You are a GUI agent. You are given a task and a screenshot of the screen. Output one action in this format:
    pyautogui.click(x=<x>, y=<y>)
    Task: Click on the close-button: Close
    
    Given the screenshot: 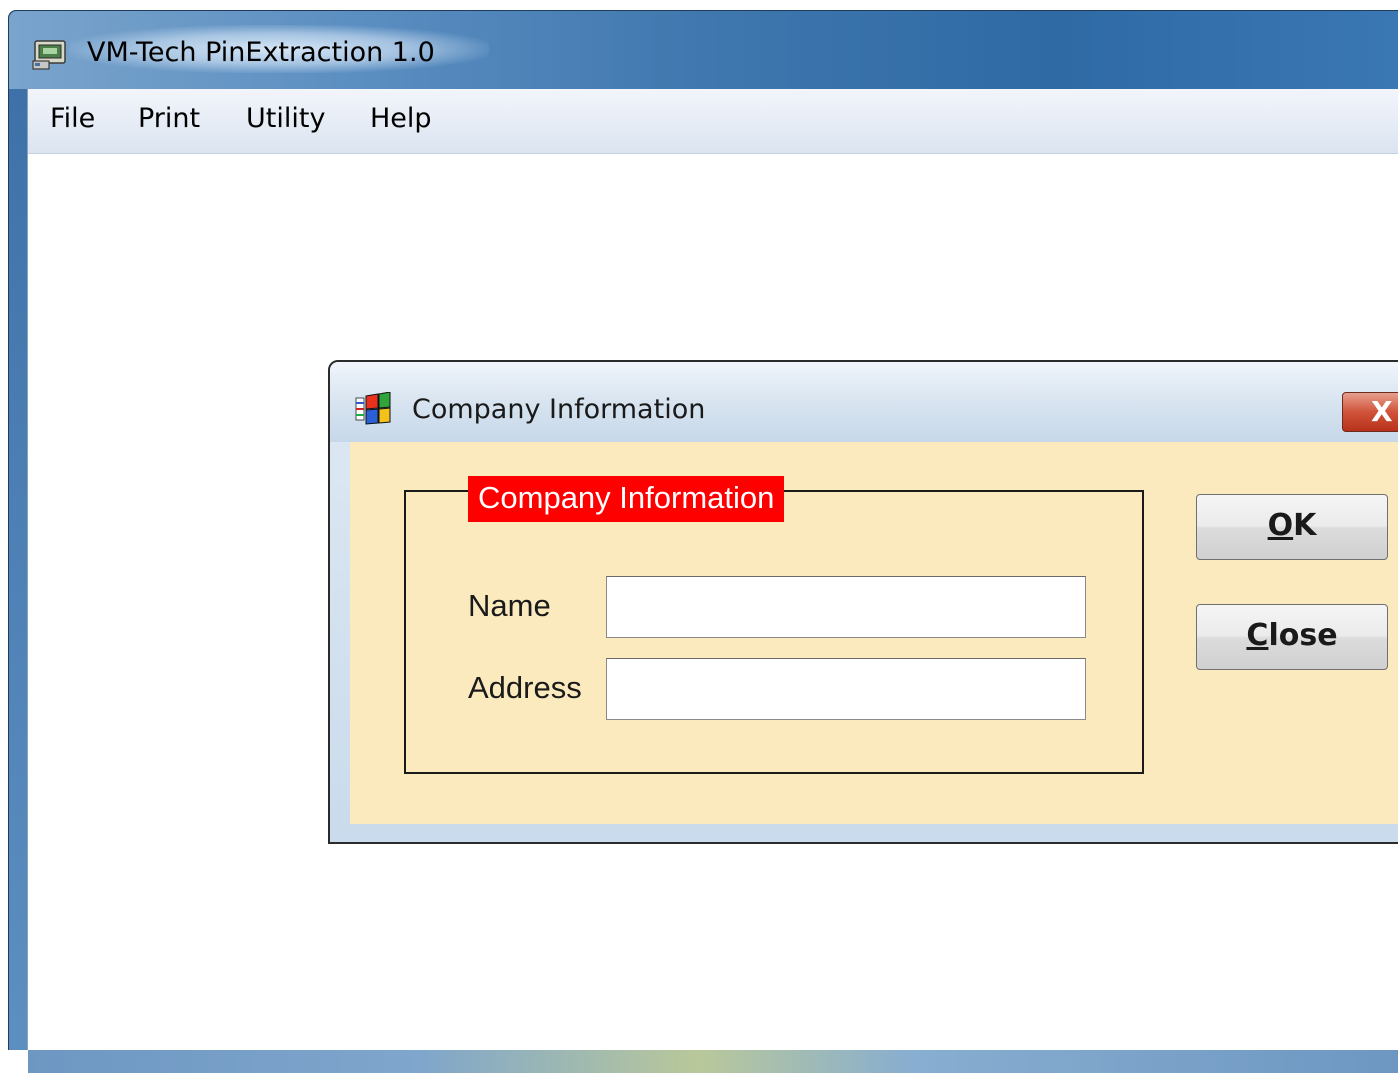 What is the action you would take?
    pyautogui.click(x=1292, y=637)
    